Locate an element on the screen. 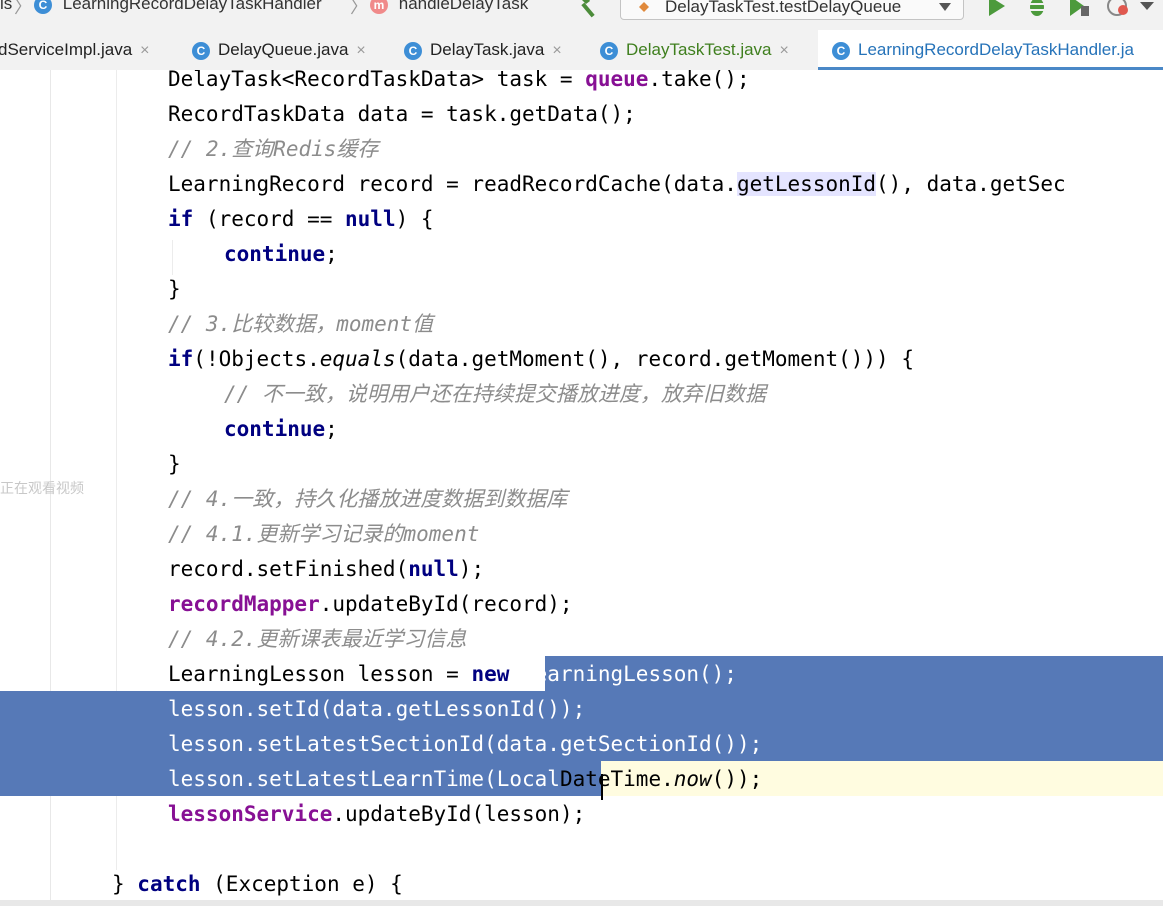  tab-label: dServiceImpl.java is located at coordinates (66, 49).